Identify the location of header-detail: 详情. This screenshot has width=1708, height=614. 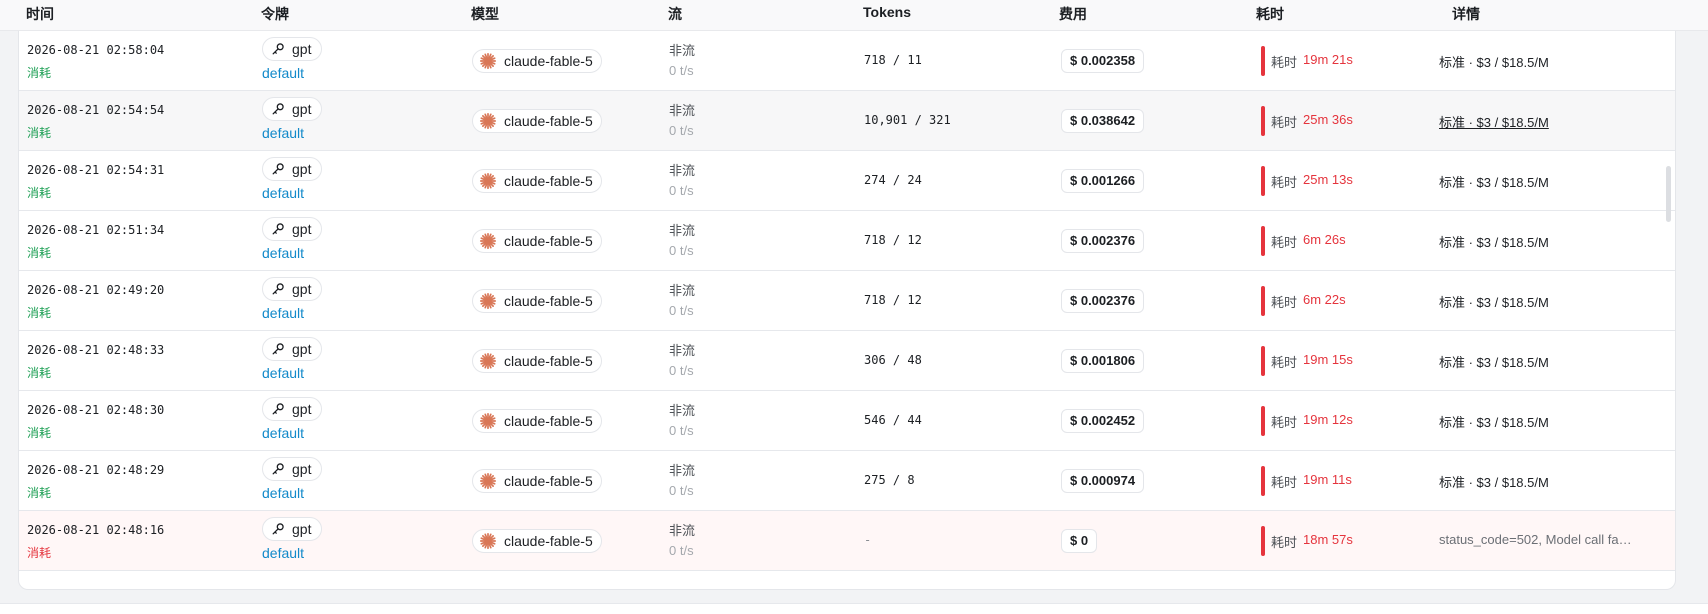
(1466, 14).